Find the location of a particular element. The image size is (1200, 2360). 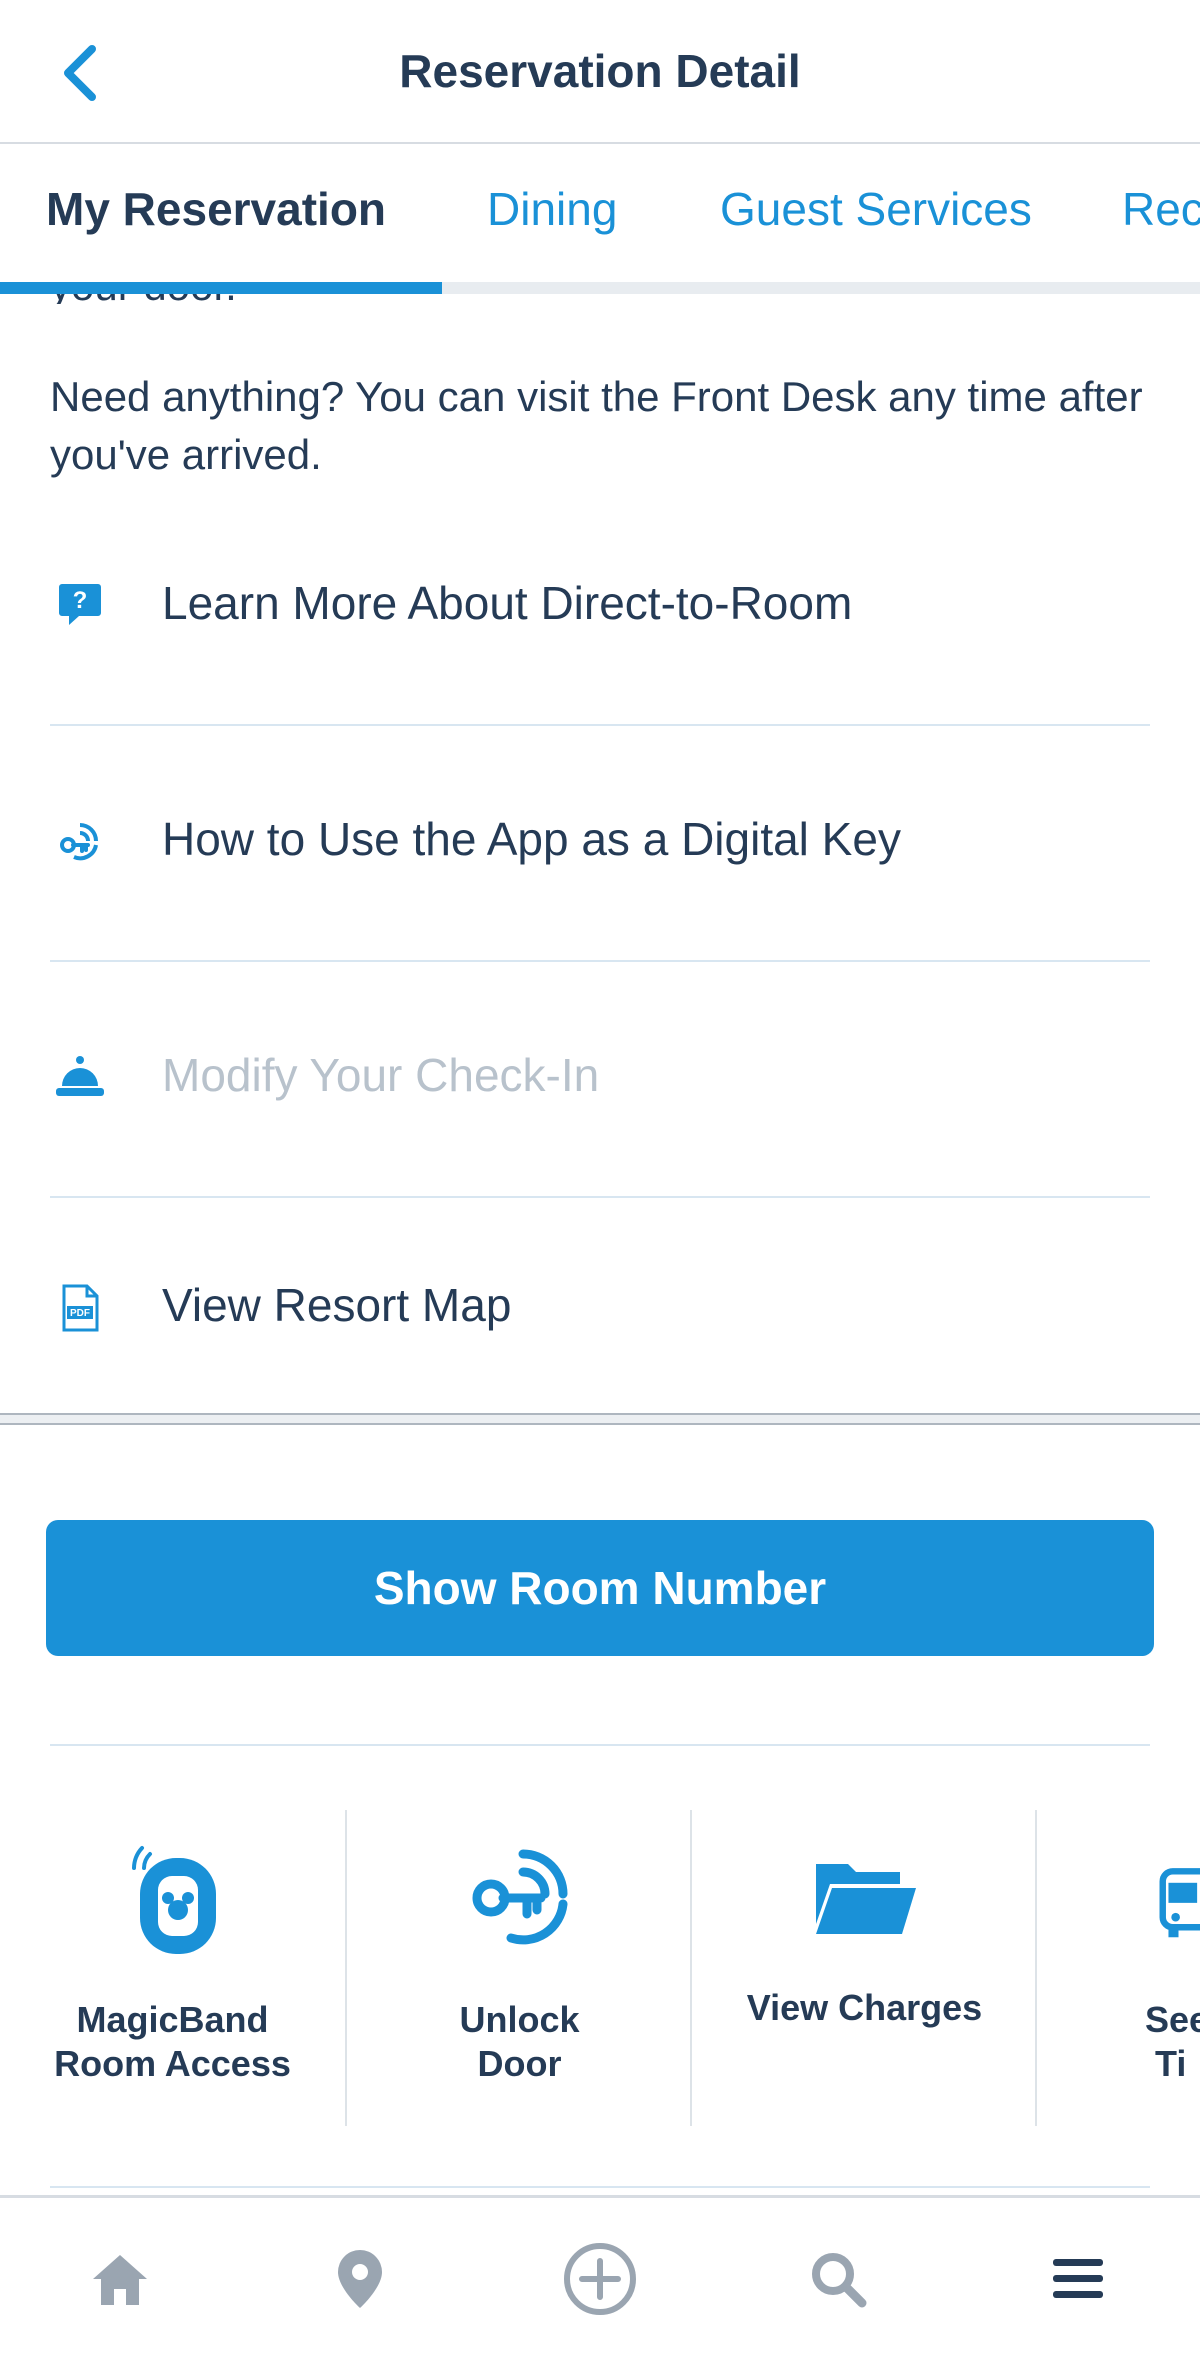

scrolled-text-fragment: your door. is located at coordinates (200, 299).